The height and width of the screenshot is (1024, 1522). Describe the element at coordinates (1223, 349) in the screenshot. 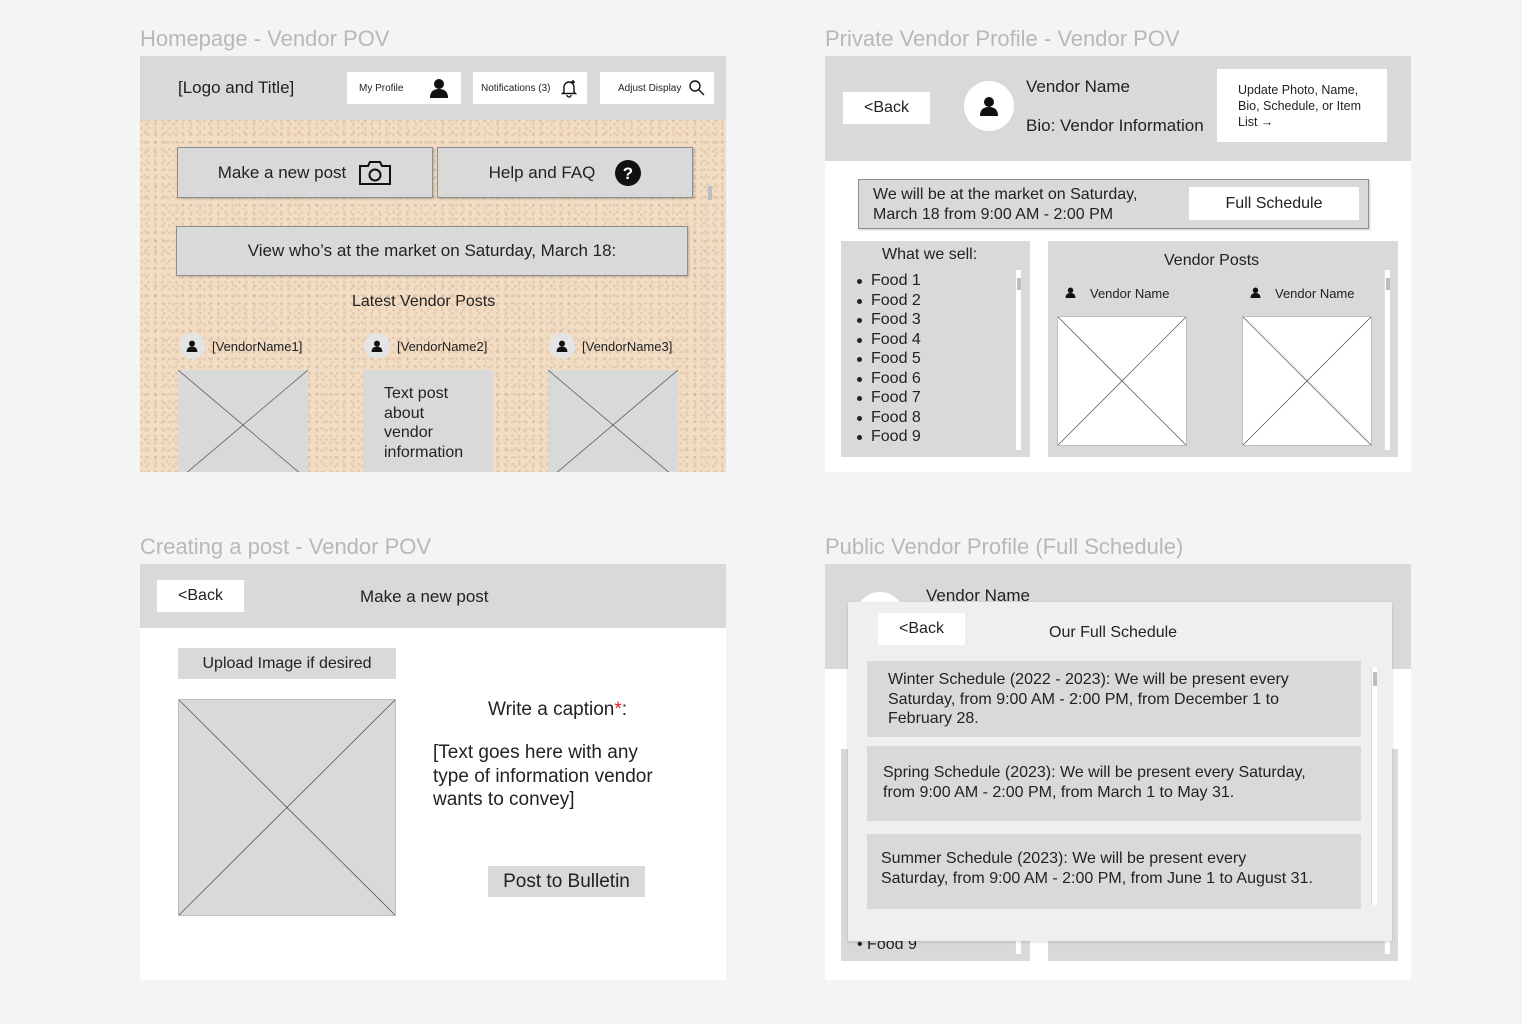

I see `vendor-posts-panel: Vendor Posts Vendor Name Vendor Name` at that location.